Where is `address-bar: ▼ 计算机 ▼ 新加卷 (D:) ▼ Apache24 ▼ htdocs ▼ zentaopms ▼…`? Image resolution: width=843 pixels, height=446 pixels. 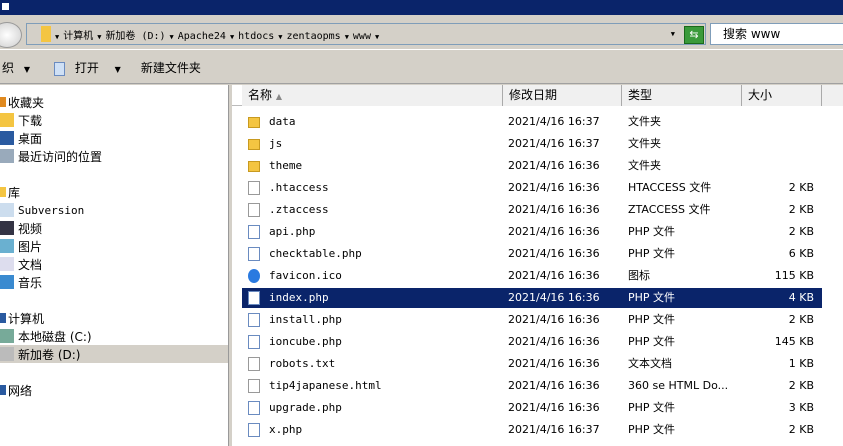
address-bar: ▼ 计算机 ▼ 新加卷 (D:) ▼ Apache24 ▼ htdocs ▼ zentaopms ▼… is located at coordinates (366, 34).